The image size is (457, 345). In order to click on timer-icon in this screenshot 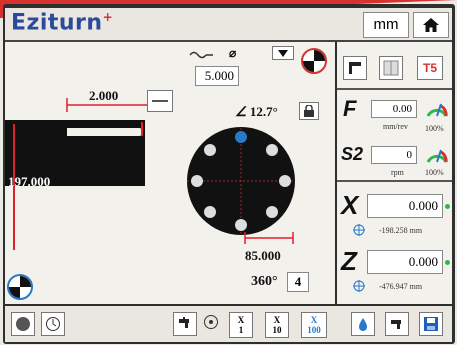, I will do `click(53, 324)`.